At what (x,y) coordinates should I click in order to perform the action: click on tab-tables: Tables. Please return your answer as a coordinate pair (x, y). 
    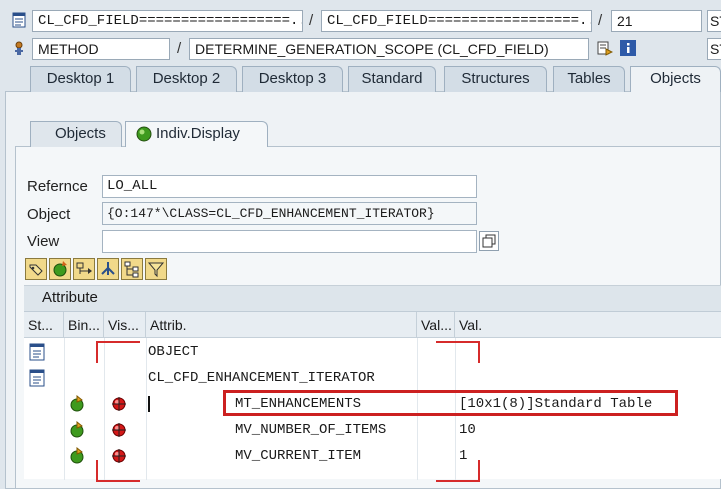
    Looking at the image, I should click on (589, 79).